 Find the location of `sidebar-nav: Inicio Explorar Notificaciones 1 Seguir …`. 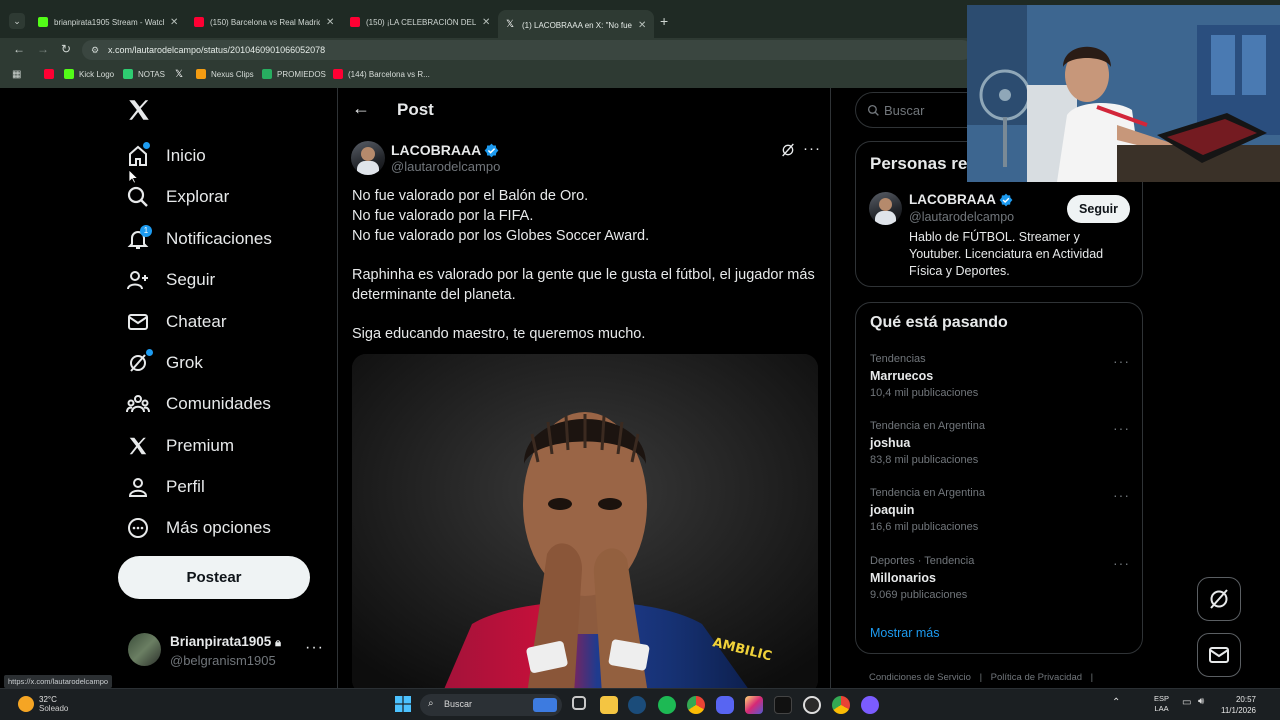

sidebar-nav: Inicio Explorar Notificaciones 1 Seguir … is located at coordinates (228, 390).